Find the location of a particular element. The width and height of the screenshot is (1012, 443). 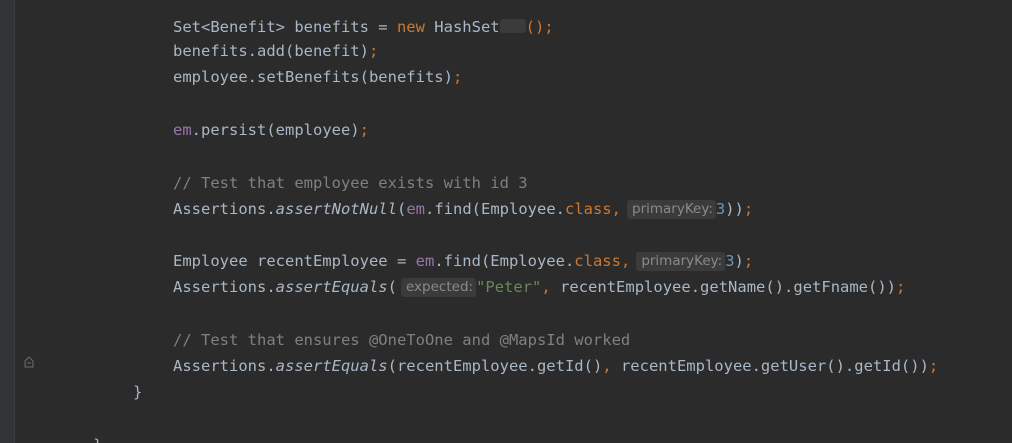

string-token: "Peter" is located at coordinates (509, 287).